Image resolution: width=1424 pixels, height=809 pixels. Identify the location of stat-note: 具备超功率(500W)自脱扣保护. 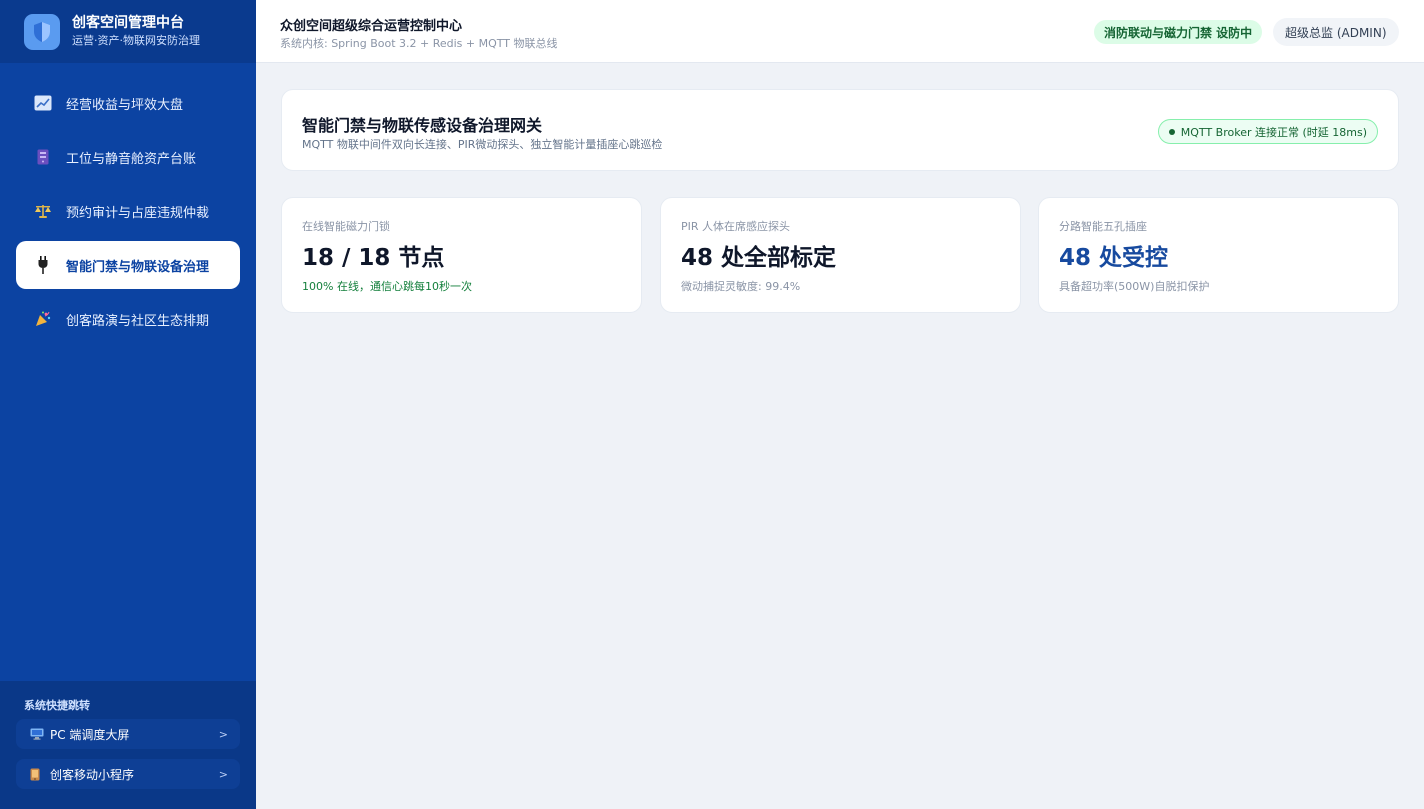
(1134, 286).